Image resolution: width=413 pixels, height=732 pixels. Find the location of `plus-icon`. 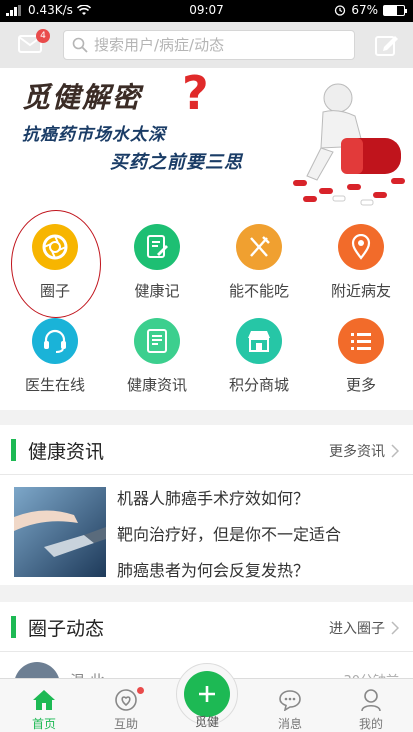

plus-icon is located at coordinates (207, 694).